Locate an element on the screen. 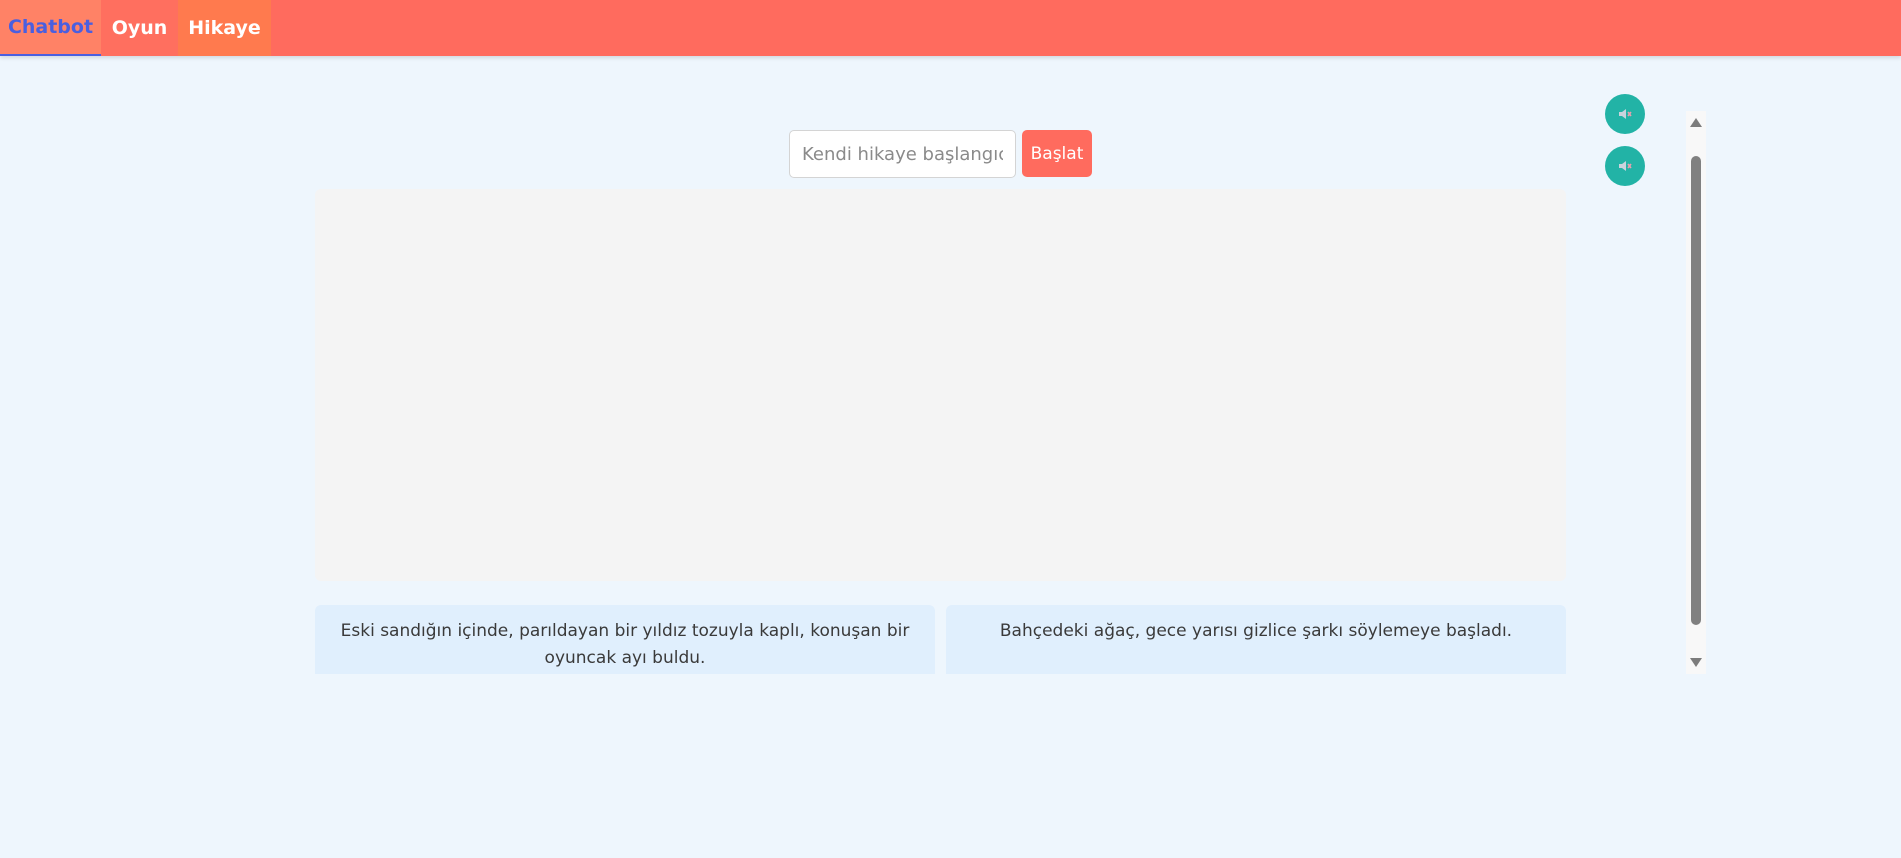 The image size is (1901, 858). top-navbar: Chatbot Oyun Hikaye is located at coordinates (950, 28).